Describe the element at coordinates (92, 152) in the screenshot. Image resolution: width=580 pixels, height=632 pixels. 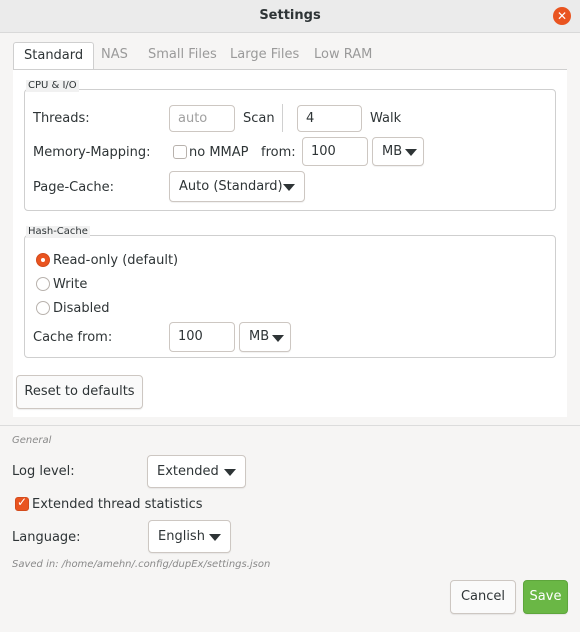
I see `memory-mapping-label: Memory-Mapping:` at that location.